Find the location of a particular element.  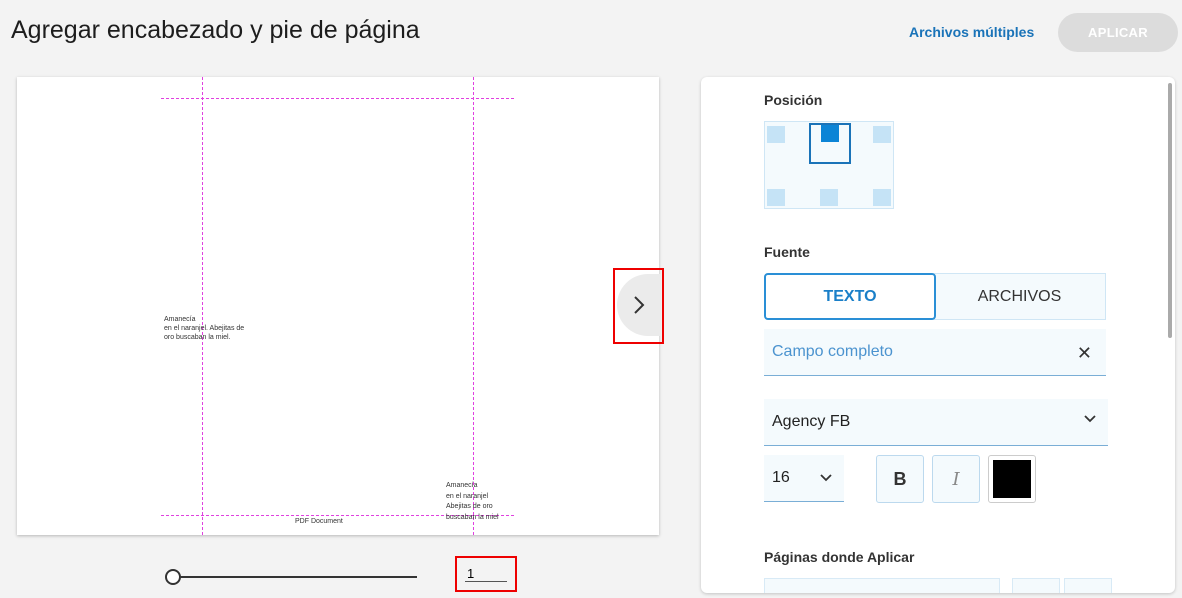

font-select: Agency FB is located at coordinates (936, 422).